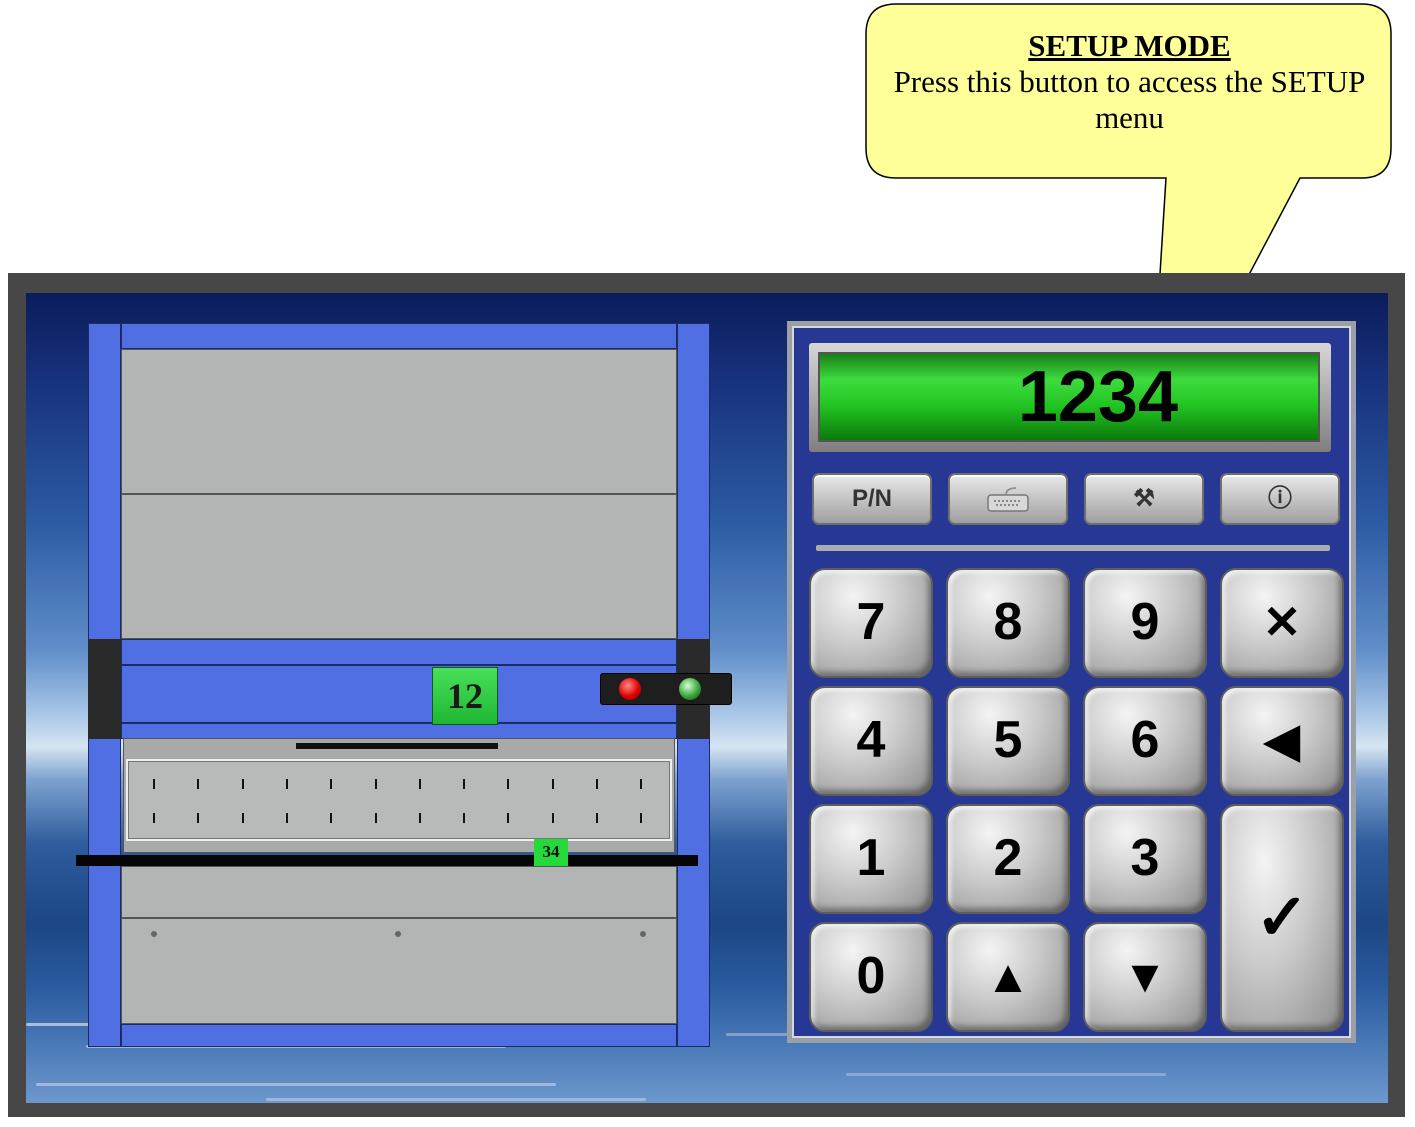  I want to click on tools-icon: ⚒, so click(1144, 498).